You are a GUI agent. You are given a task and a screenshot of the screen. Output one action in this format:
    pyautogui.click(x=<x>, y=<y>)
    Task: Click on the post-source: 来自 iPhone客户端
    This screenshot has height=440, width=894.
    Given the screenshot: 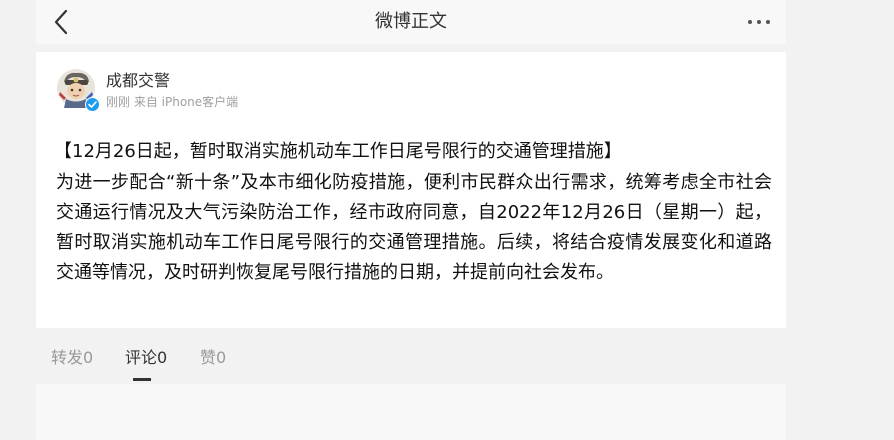 What is the action you would take?
    pyautogui.click(x=186, y=102)
    